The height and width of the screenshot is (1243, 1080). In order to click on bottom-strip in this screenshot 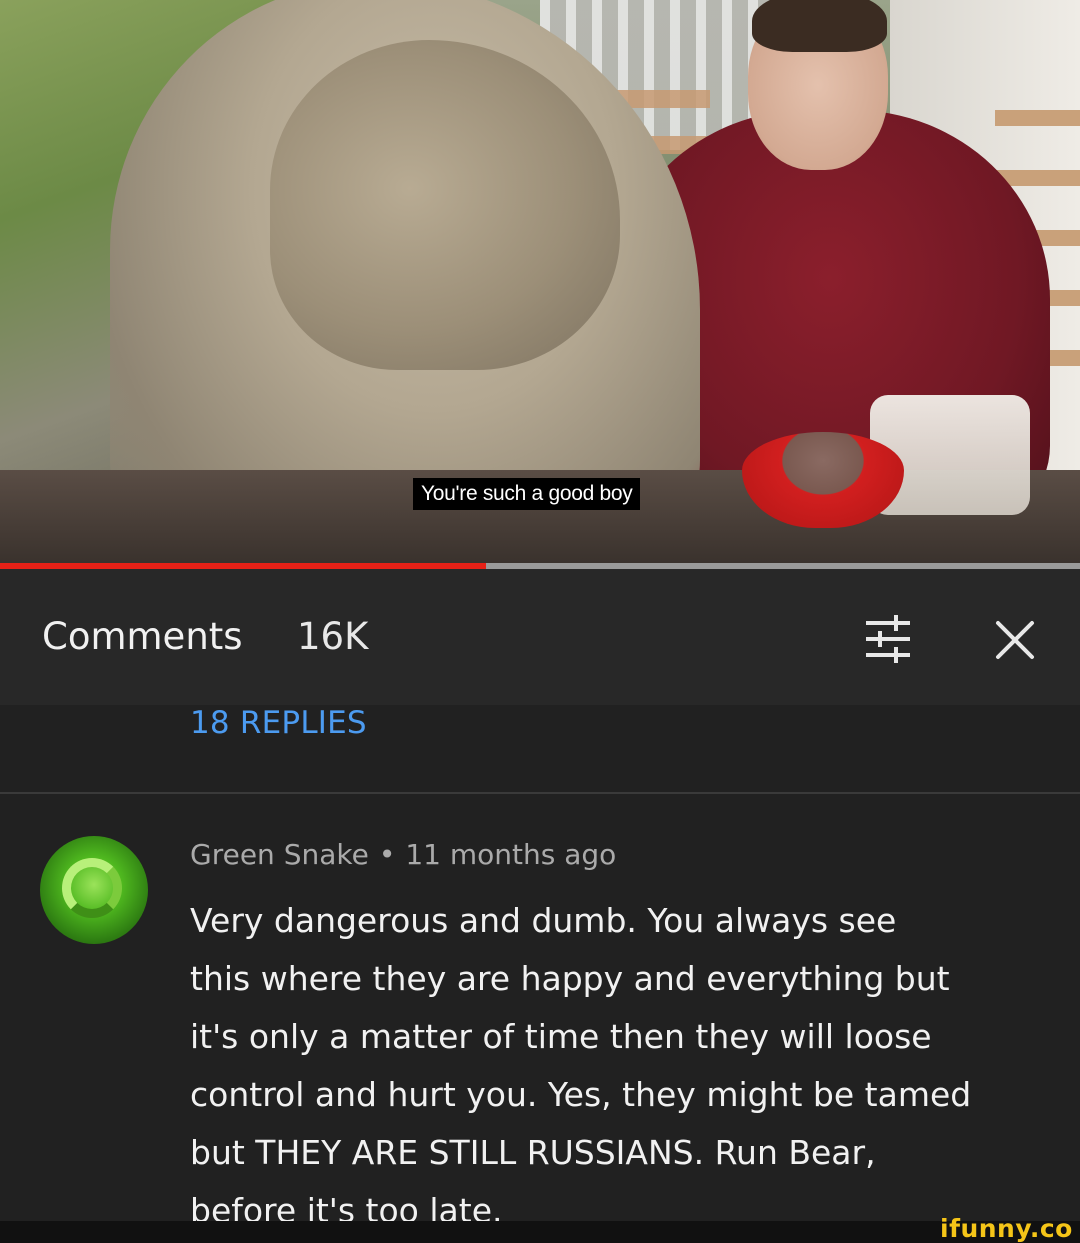, I will do `click(540, 1232)`.